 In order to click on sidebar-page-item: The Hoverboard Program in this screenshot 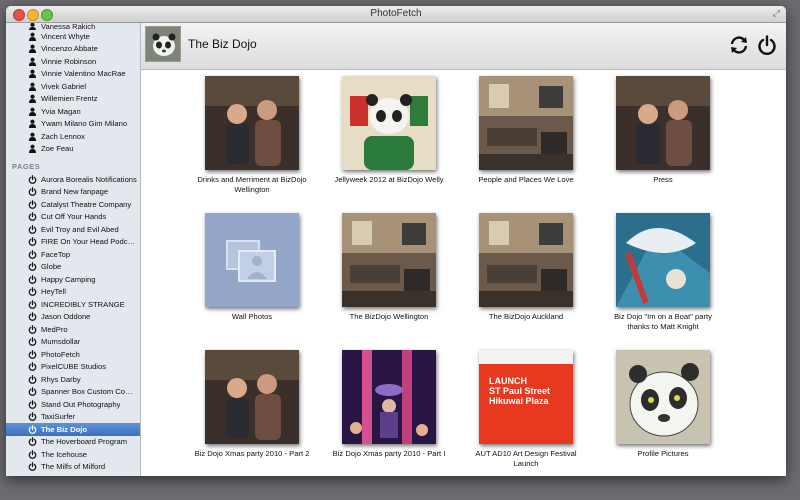, I will do `click(73, 442)`.